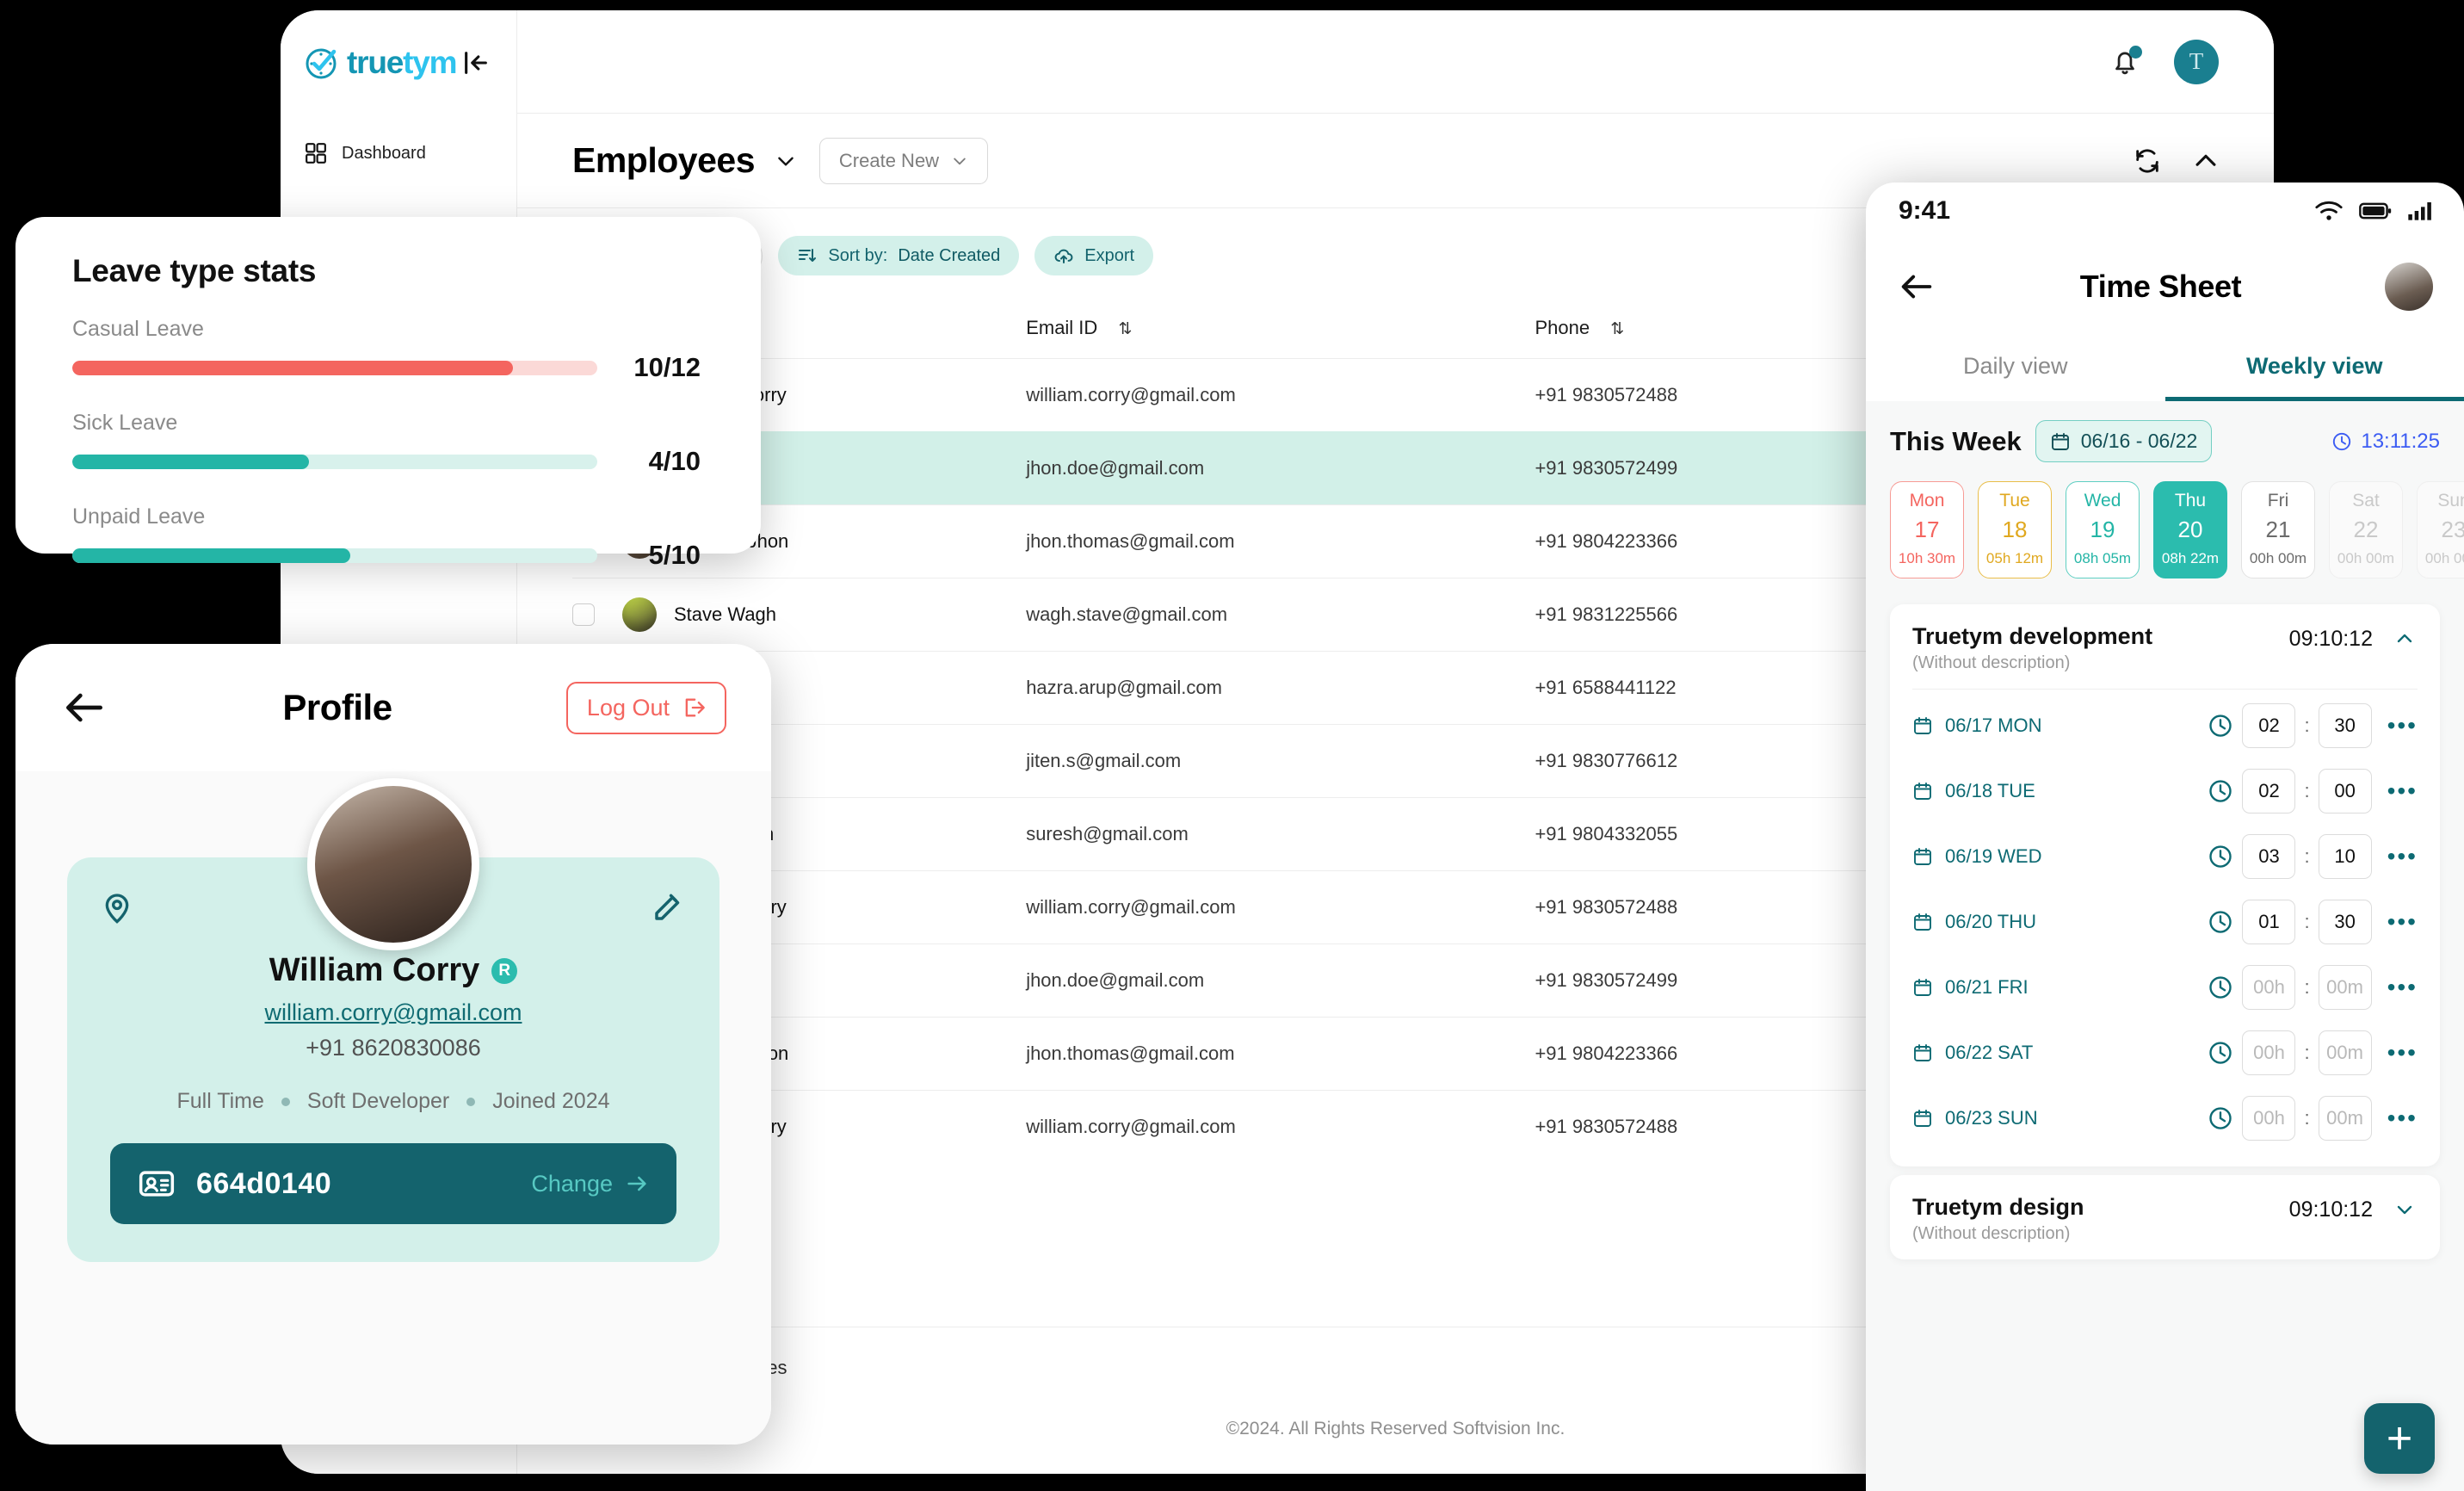 This screenshot has height=1491, width=2464. Describe the element at coordinates (1998, 1207) in the screenshot. I see `project-name: Truetym design` at that location.